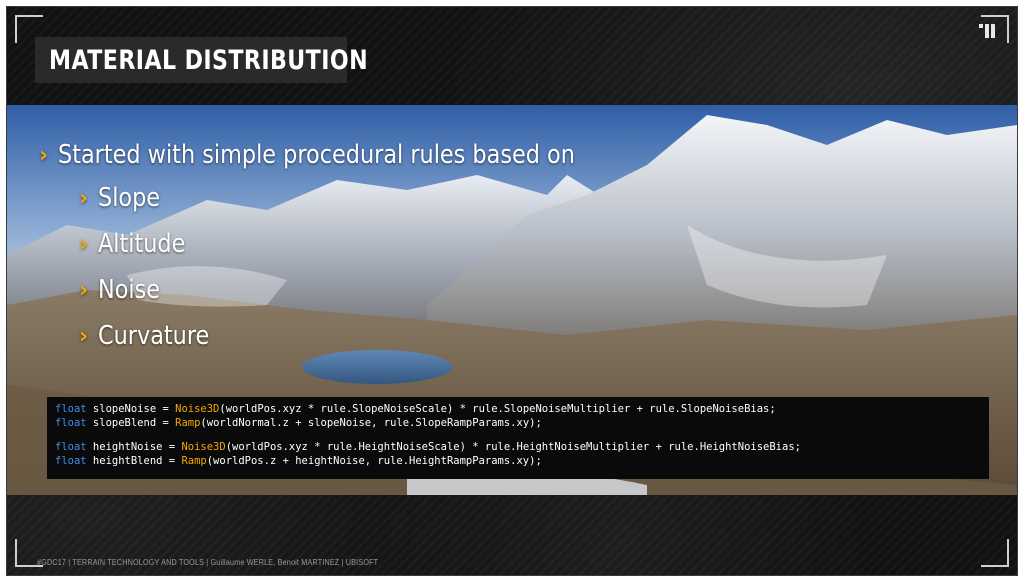 Image resolution: width=1024 pixels, height=582 pixels. What do you see at coordinates (369, 290) in the screenshot?
I see `bullet-sub-noise: › Noise` at bounding box center [369, 290].